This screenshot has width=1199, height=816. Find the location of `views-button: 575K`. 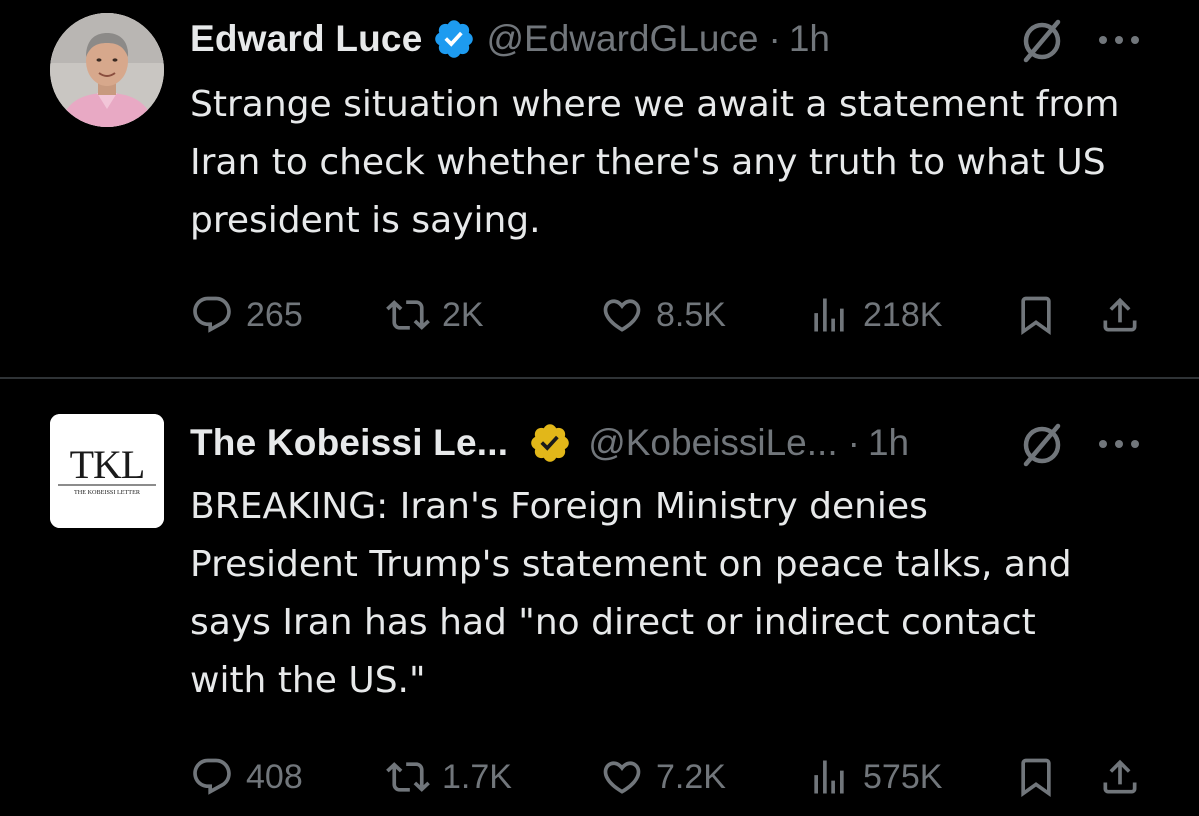

views-button: 575K is located at coordinates (874, 777).